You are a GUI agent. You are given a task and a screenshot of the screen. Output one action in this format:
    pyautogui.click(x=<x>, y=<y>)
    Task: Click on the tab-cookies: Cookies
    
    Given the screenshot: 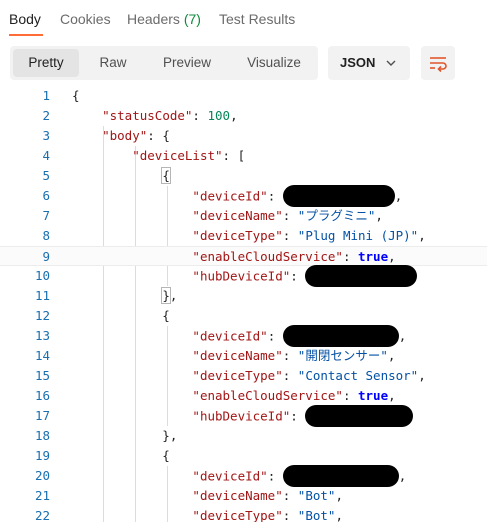 What is the action you would take?
    pyautogui.click(x=85, y=19)
    